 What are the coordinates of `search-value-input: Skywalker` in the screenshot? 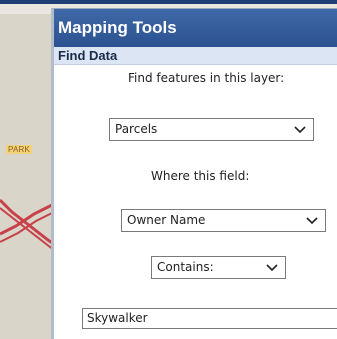 It's located at (209, 318).